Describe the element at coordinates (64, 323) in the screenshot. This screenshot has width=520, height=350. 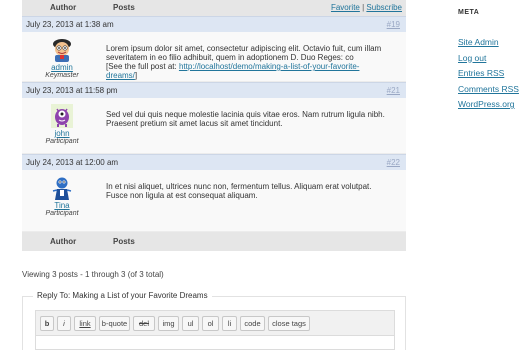
I see `italic-button: i` at that location.